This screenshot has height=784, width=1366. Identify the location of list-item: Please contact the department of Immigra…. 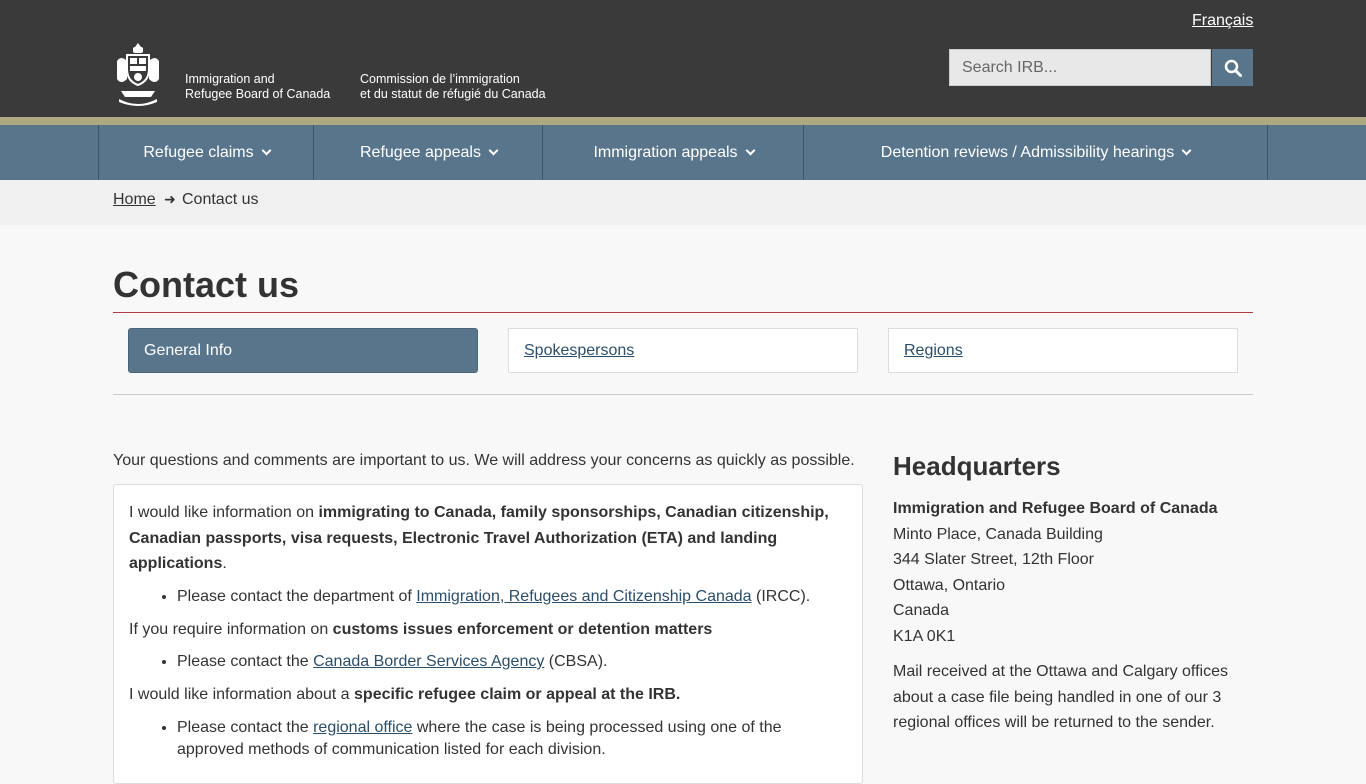
(512, 597).